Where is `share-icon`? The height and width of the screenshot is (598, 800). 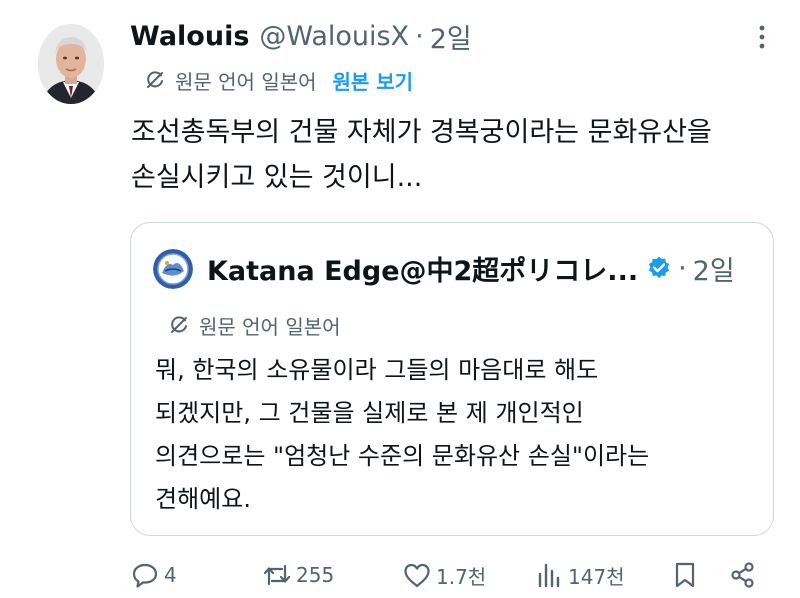
share-icon is located at coordinates (742, 575).